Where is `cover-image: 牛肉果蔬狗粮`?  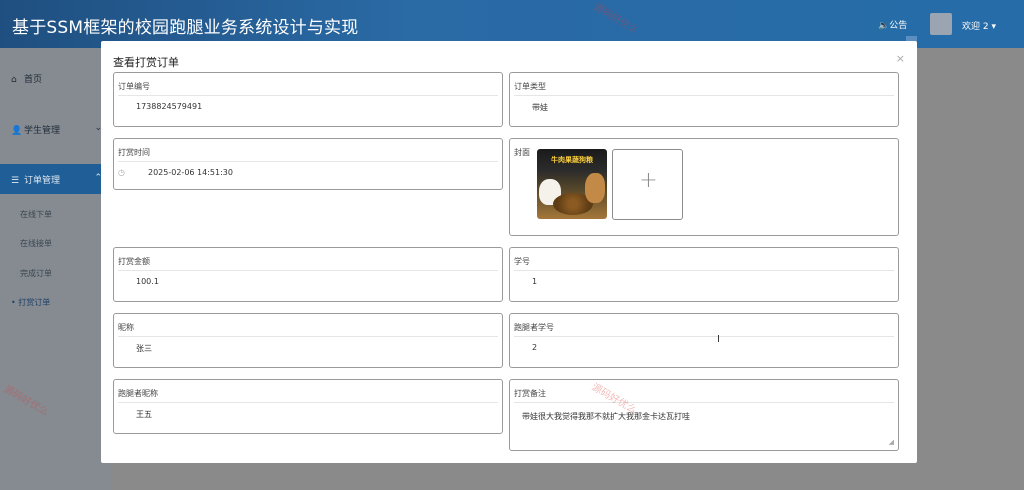
cover-image: 牛肉果蔬狗粮 is located at coordinates (572, 184).